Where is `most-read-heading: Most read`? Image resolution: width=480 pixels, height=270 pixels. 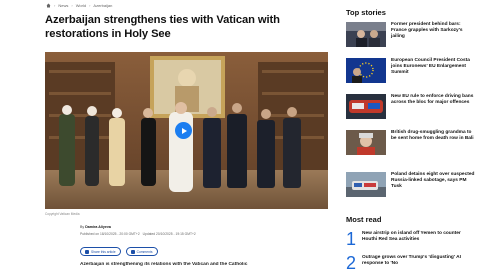 most-read-heading: Most read is located at coordinates (364, 219).